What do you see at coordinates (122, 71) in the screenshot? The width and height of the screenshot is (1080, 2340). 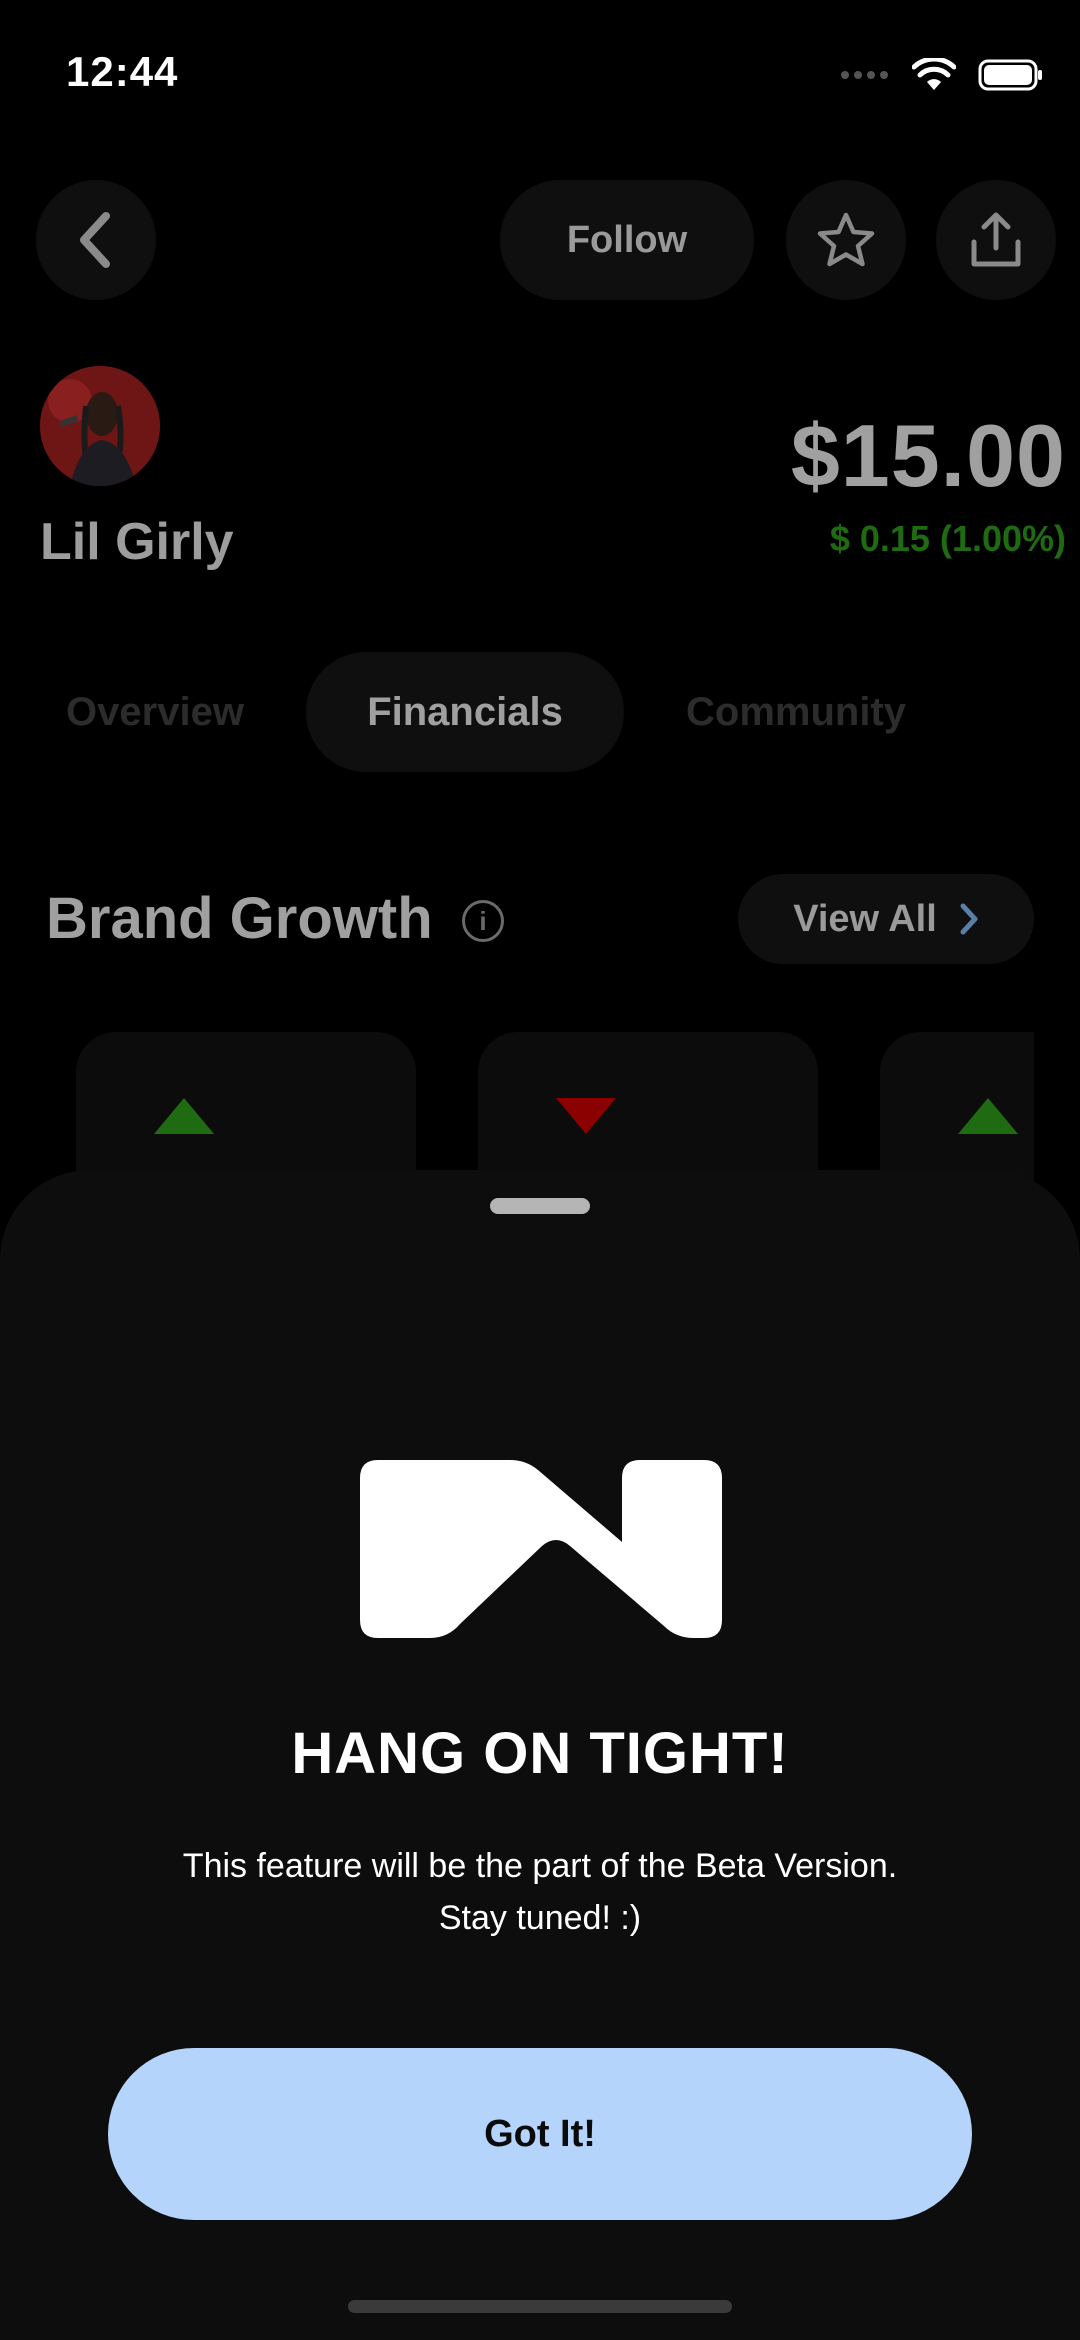 I see `status-time: 12:44` at bounding box center [122, 71].